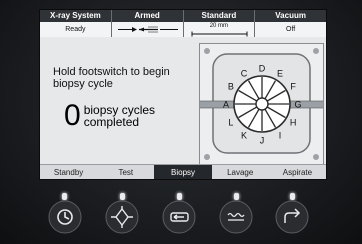 The image size is (362, 244). Describe the element at coordinates (280, 136) in the screenshot. I see `cassette-chamber-label: I` at that location.